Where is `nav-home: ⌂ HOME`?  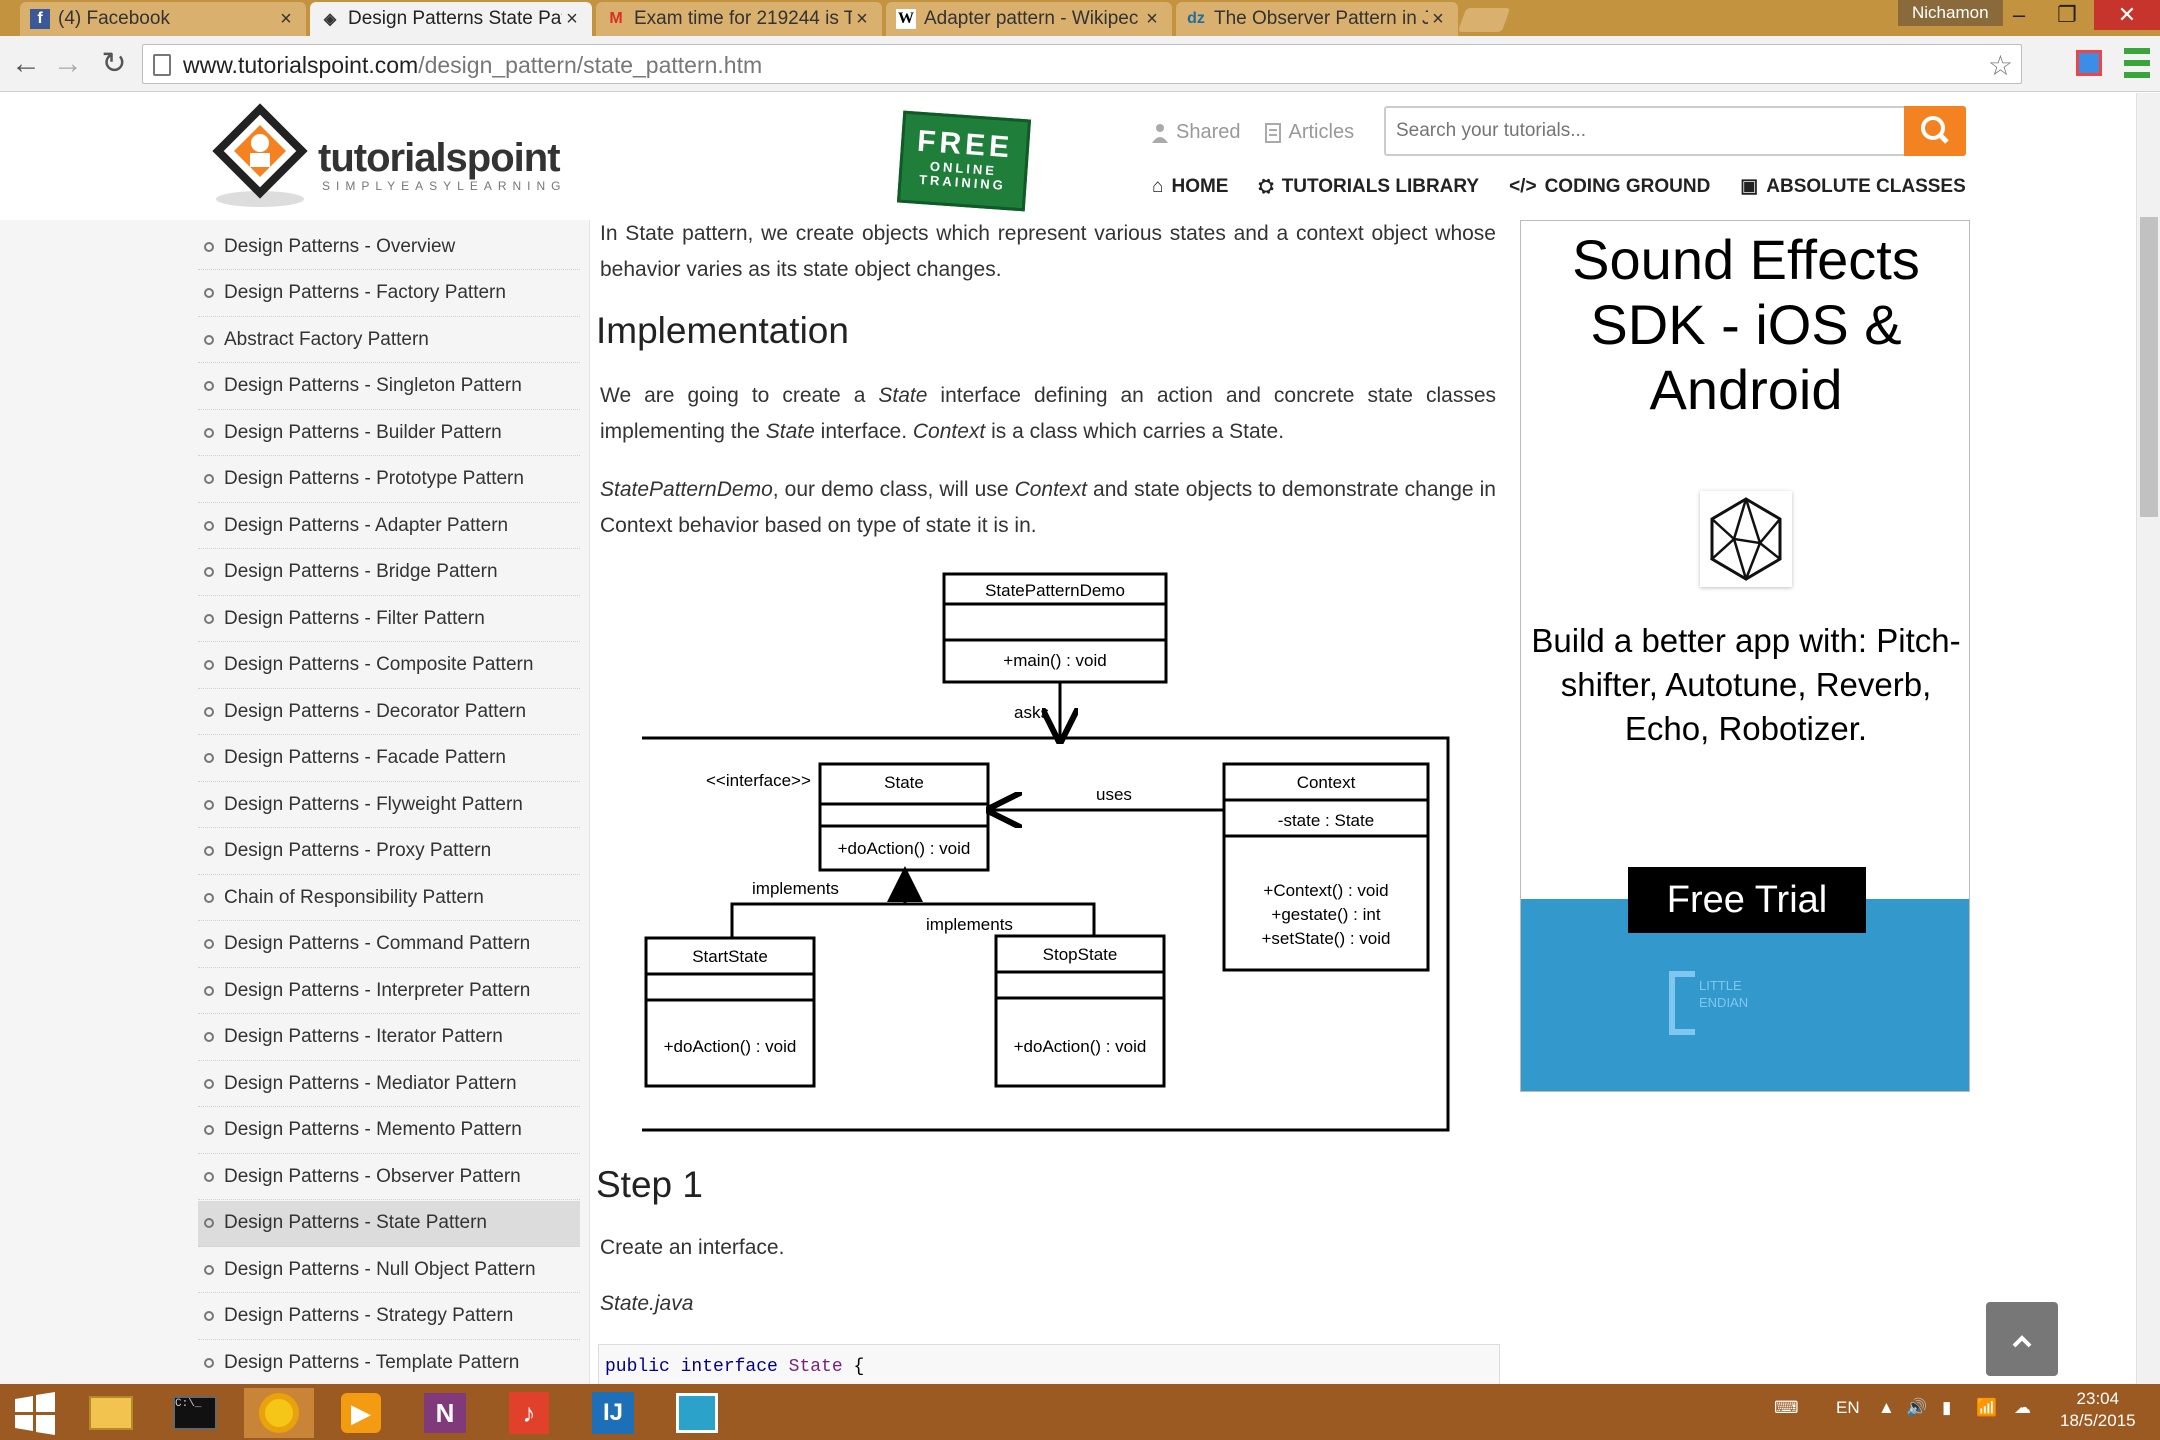
nav-home: ⌂ HOME is located at coordinates (1190, 186).